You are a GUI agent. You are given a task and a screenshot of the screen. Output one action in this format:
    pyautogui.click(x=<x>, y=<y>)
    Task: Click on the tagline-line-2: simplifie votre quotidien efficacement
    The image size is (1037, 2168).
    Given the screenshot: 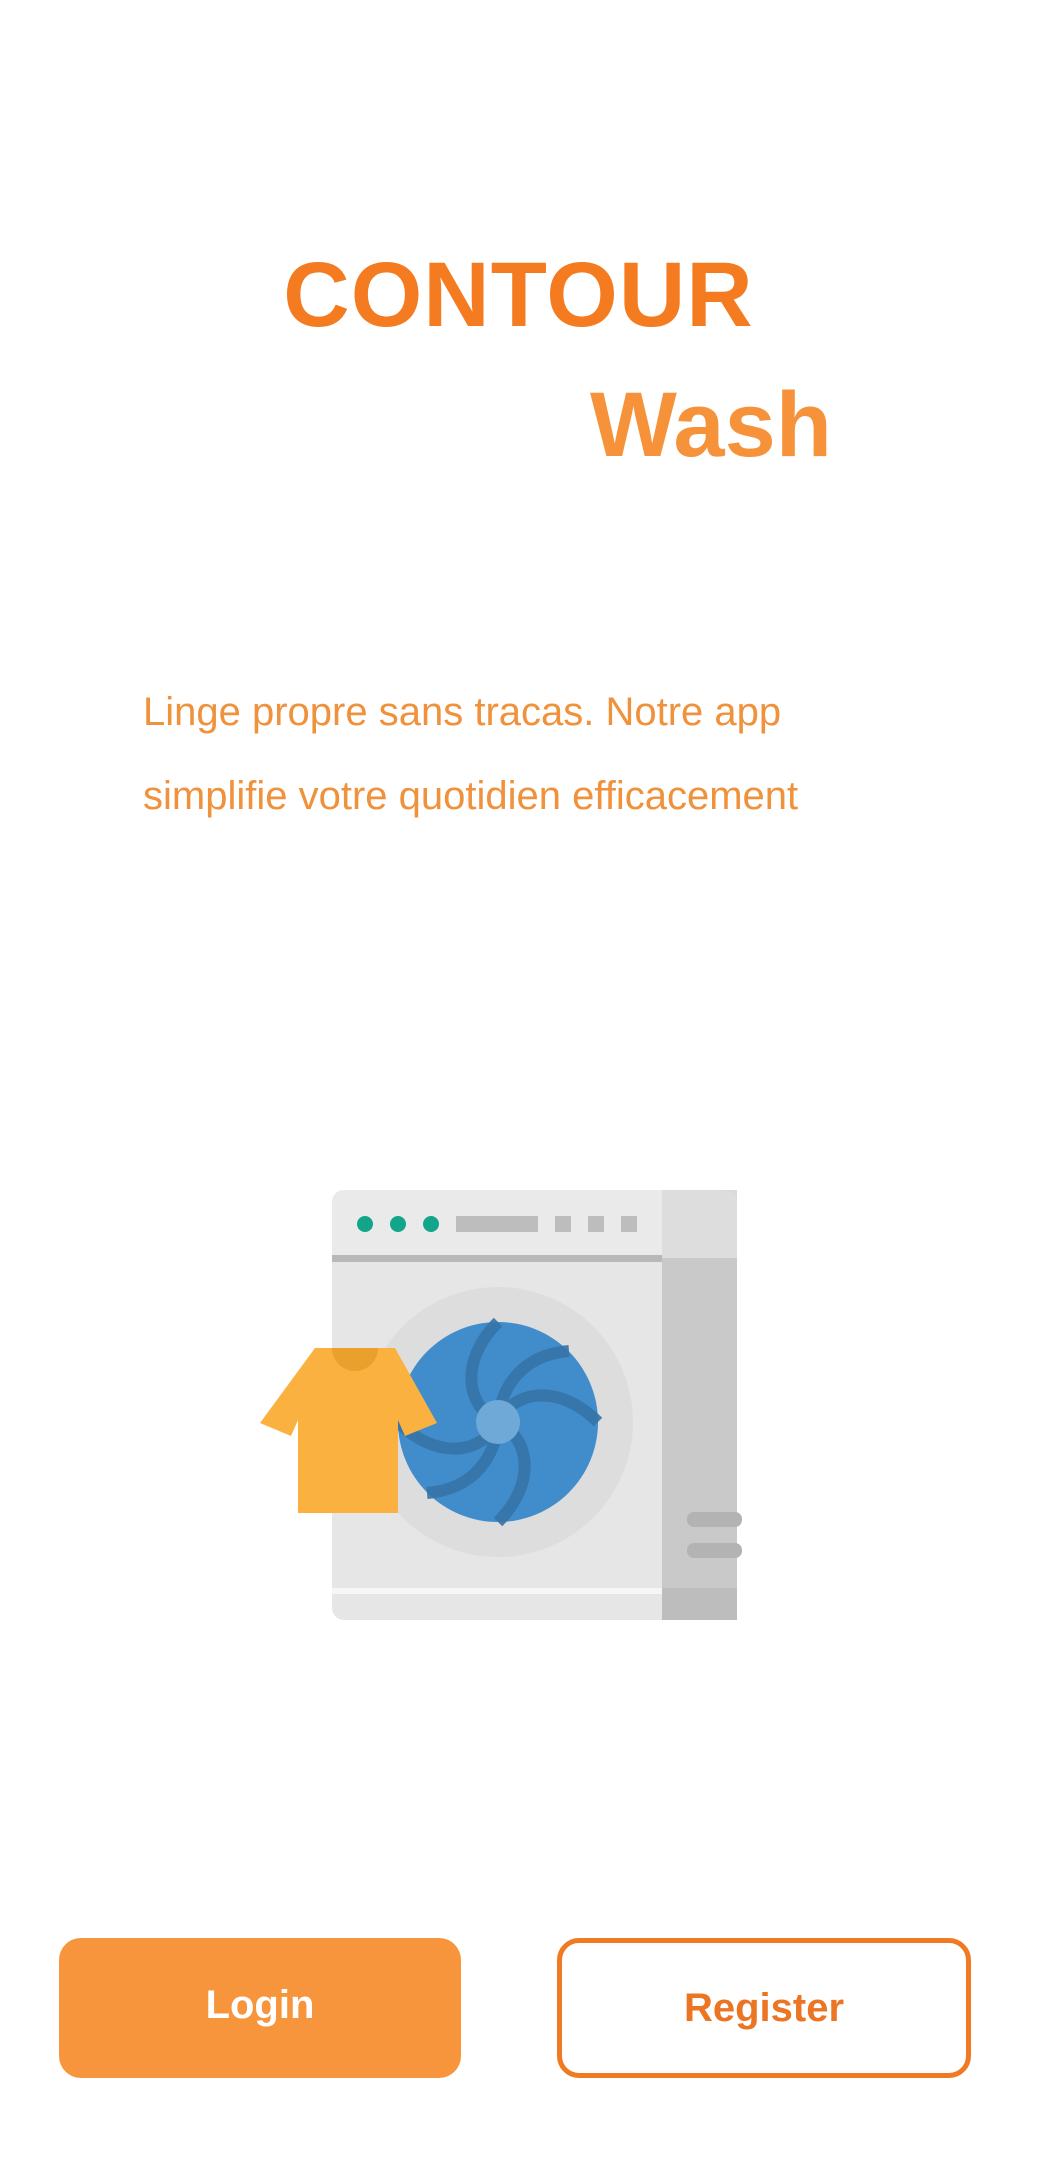 What is the action you would take?
    pyautogui.click(x=471, y=796)
    